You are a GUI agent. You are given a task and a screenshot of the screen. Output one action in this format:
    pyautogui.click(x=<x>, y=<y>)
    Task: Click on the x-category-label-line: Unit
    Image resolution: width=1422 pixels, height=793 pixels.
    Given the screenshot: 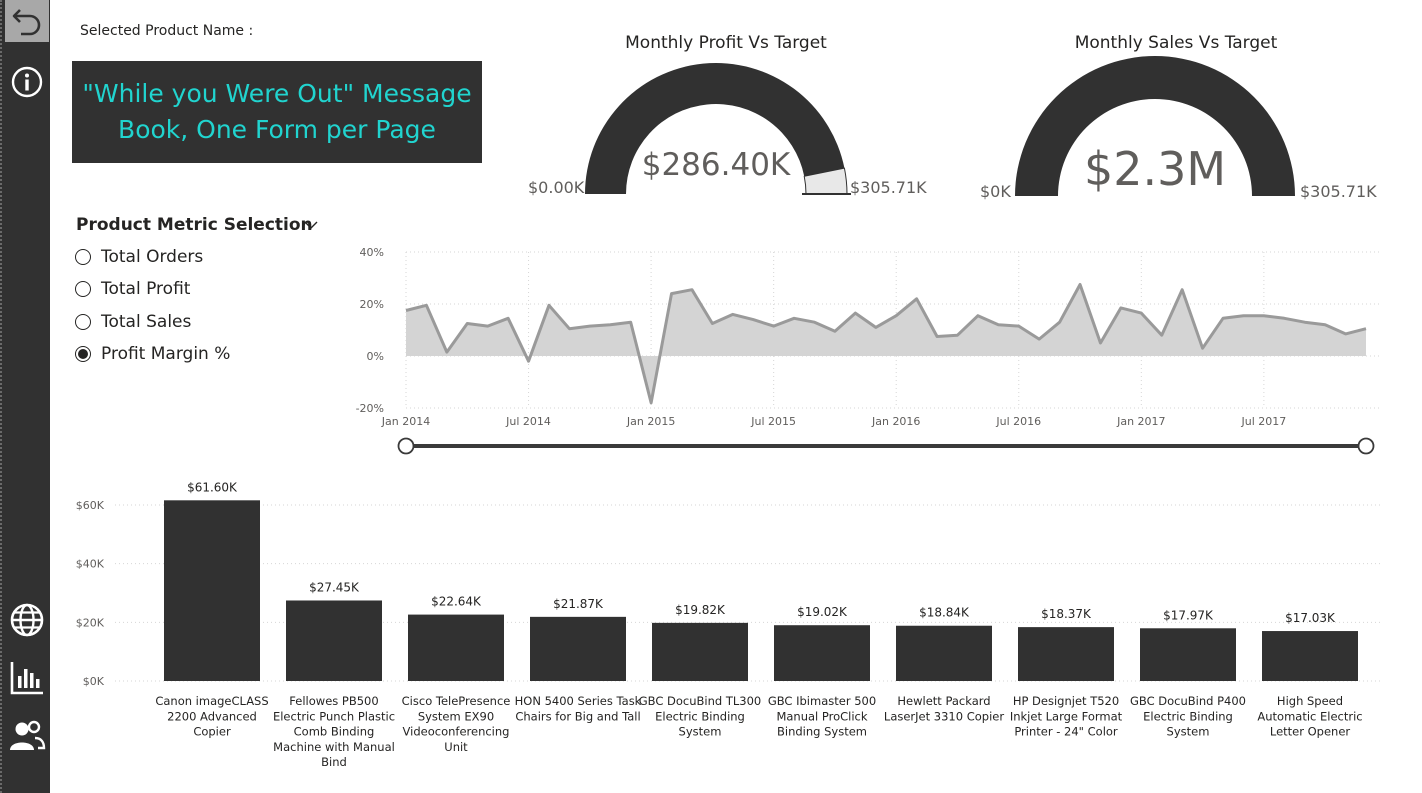 What is the action you would take?
    pyautogui.click(x=456, y=747)
    